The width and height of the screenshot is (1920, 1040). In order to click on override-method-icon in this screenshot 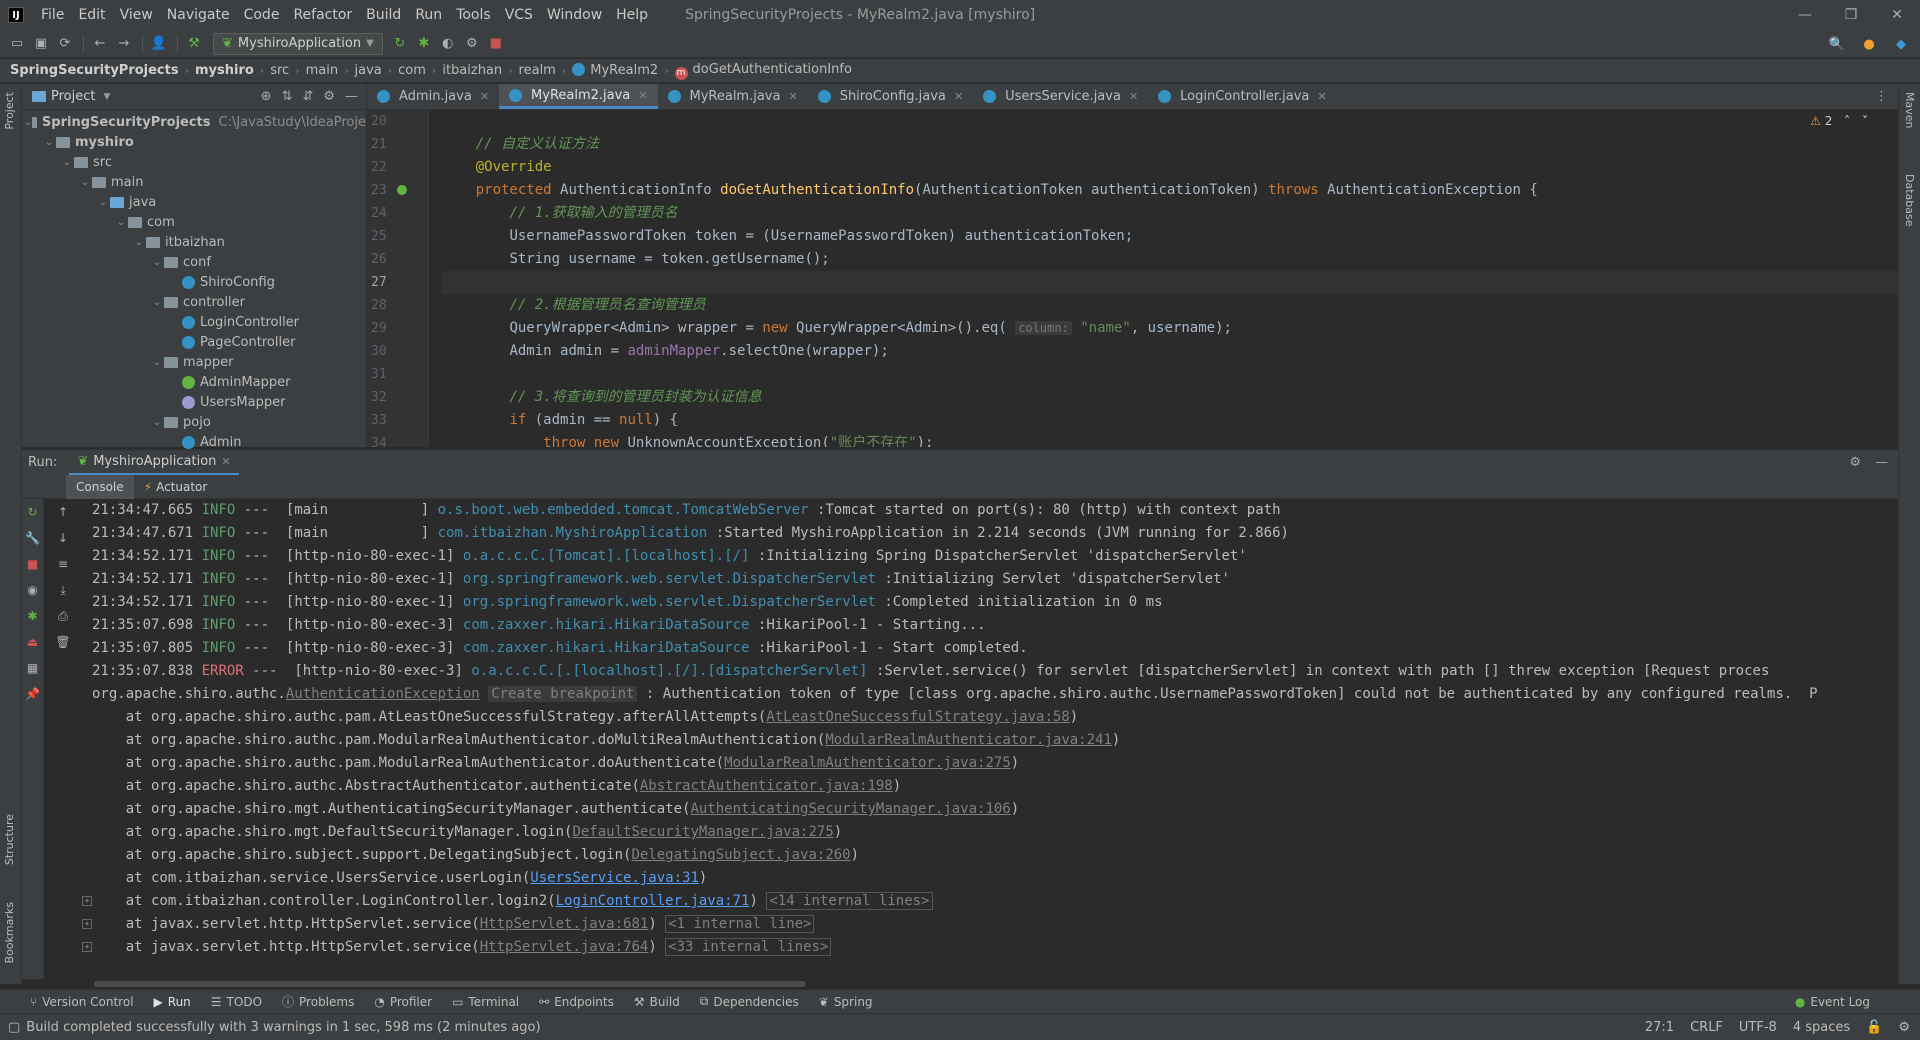, I will do `click(402, 190)`.